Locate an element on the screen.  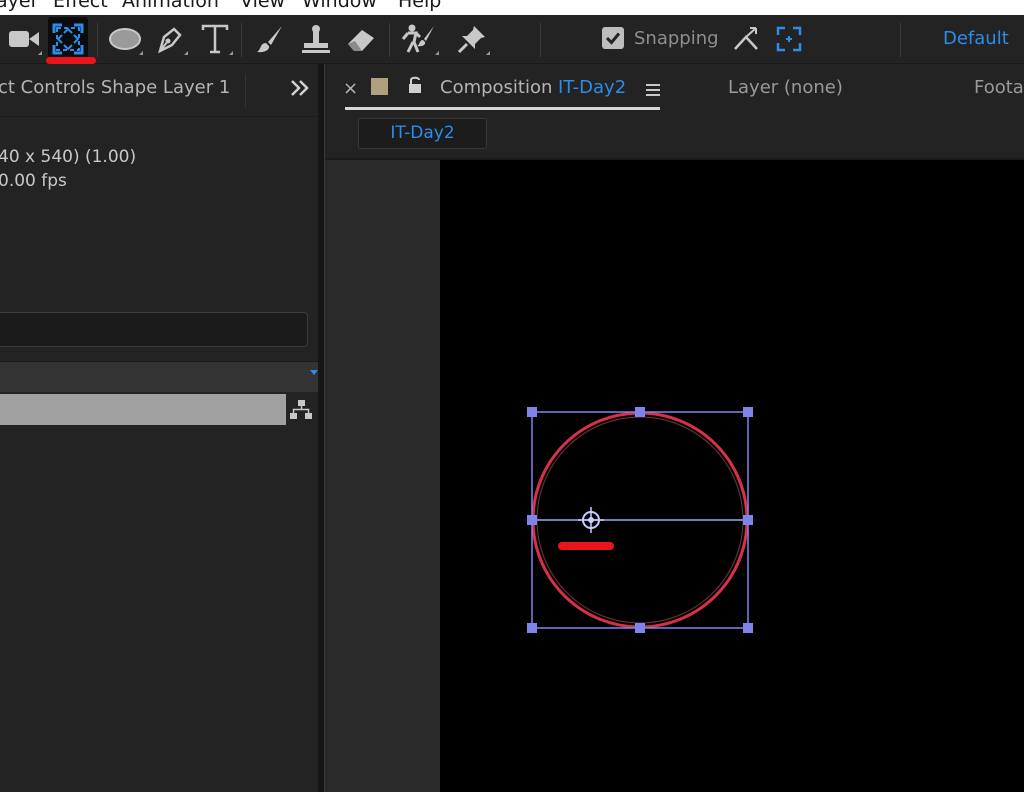
active-tab-underline is located at coordinates (502, 108).